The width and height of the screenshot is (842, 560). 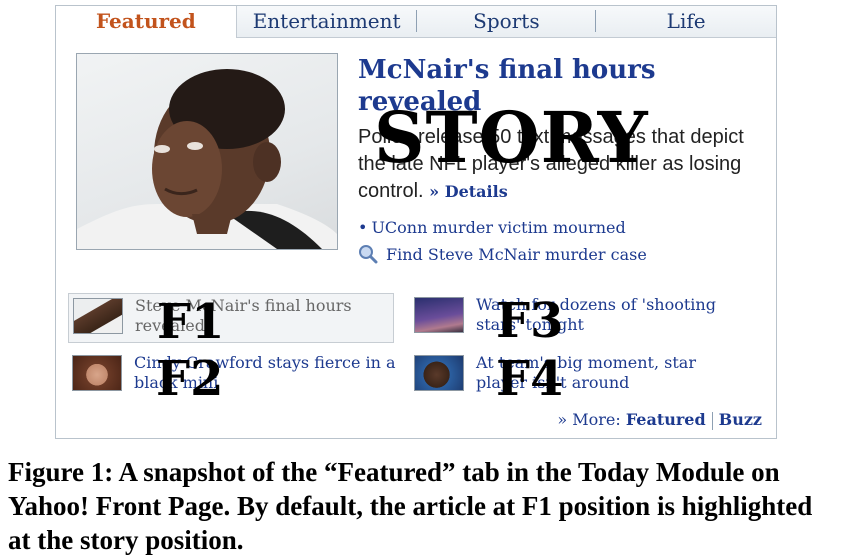 I want to click on more-links: » More: Featured Buzz, so click(x=659, y=420).